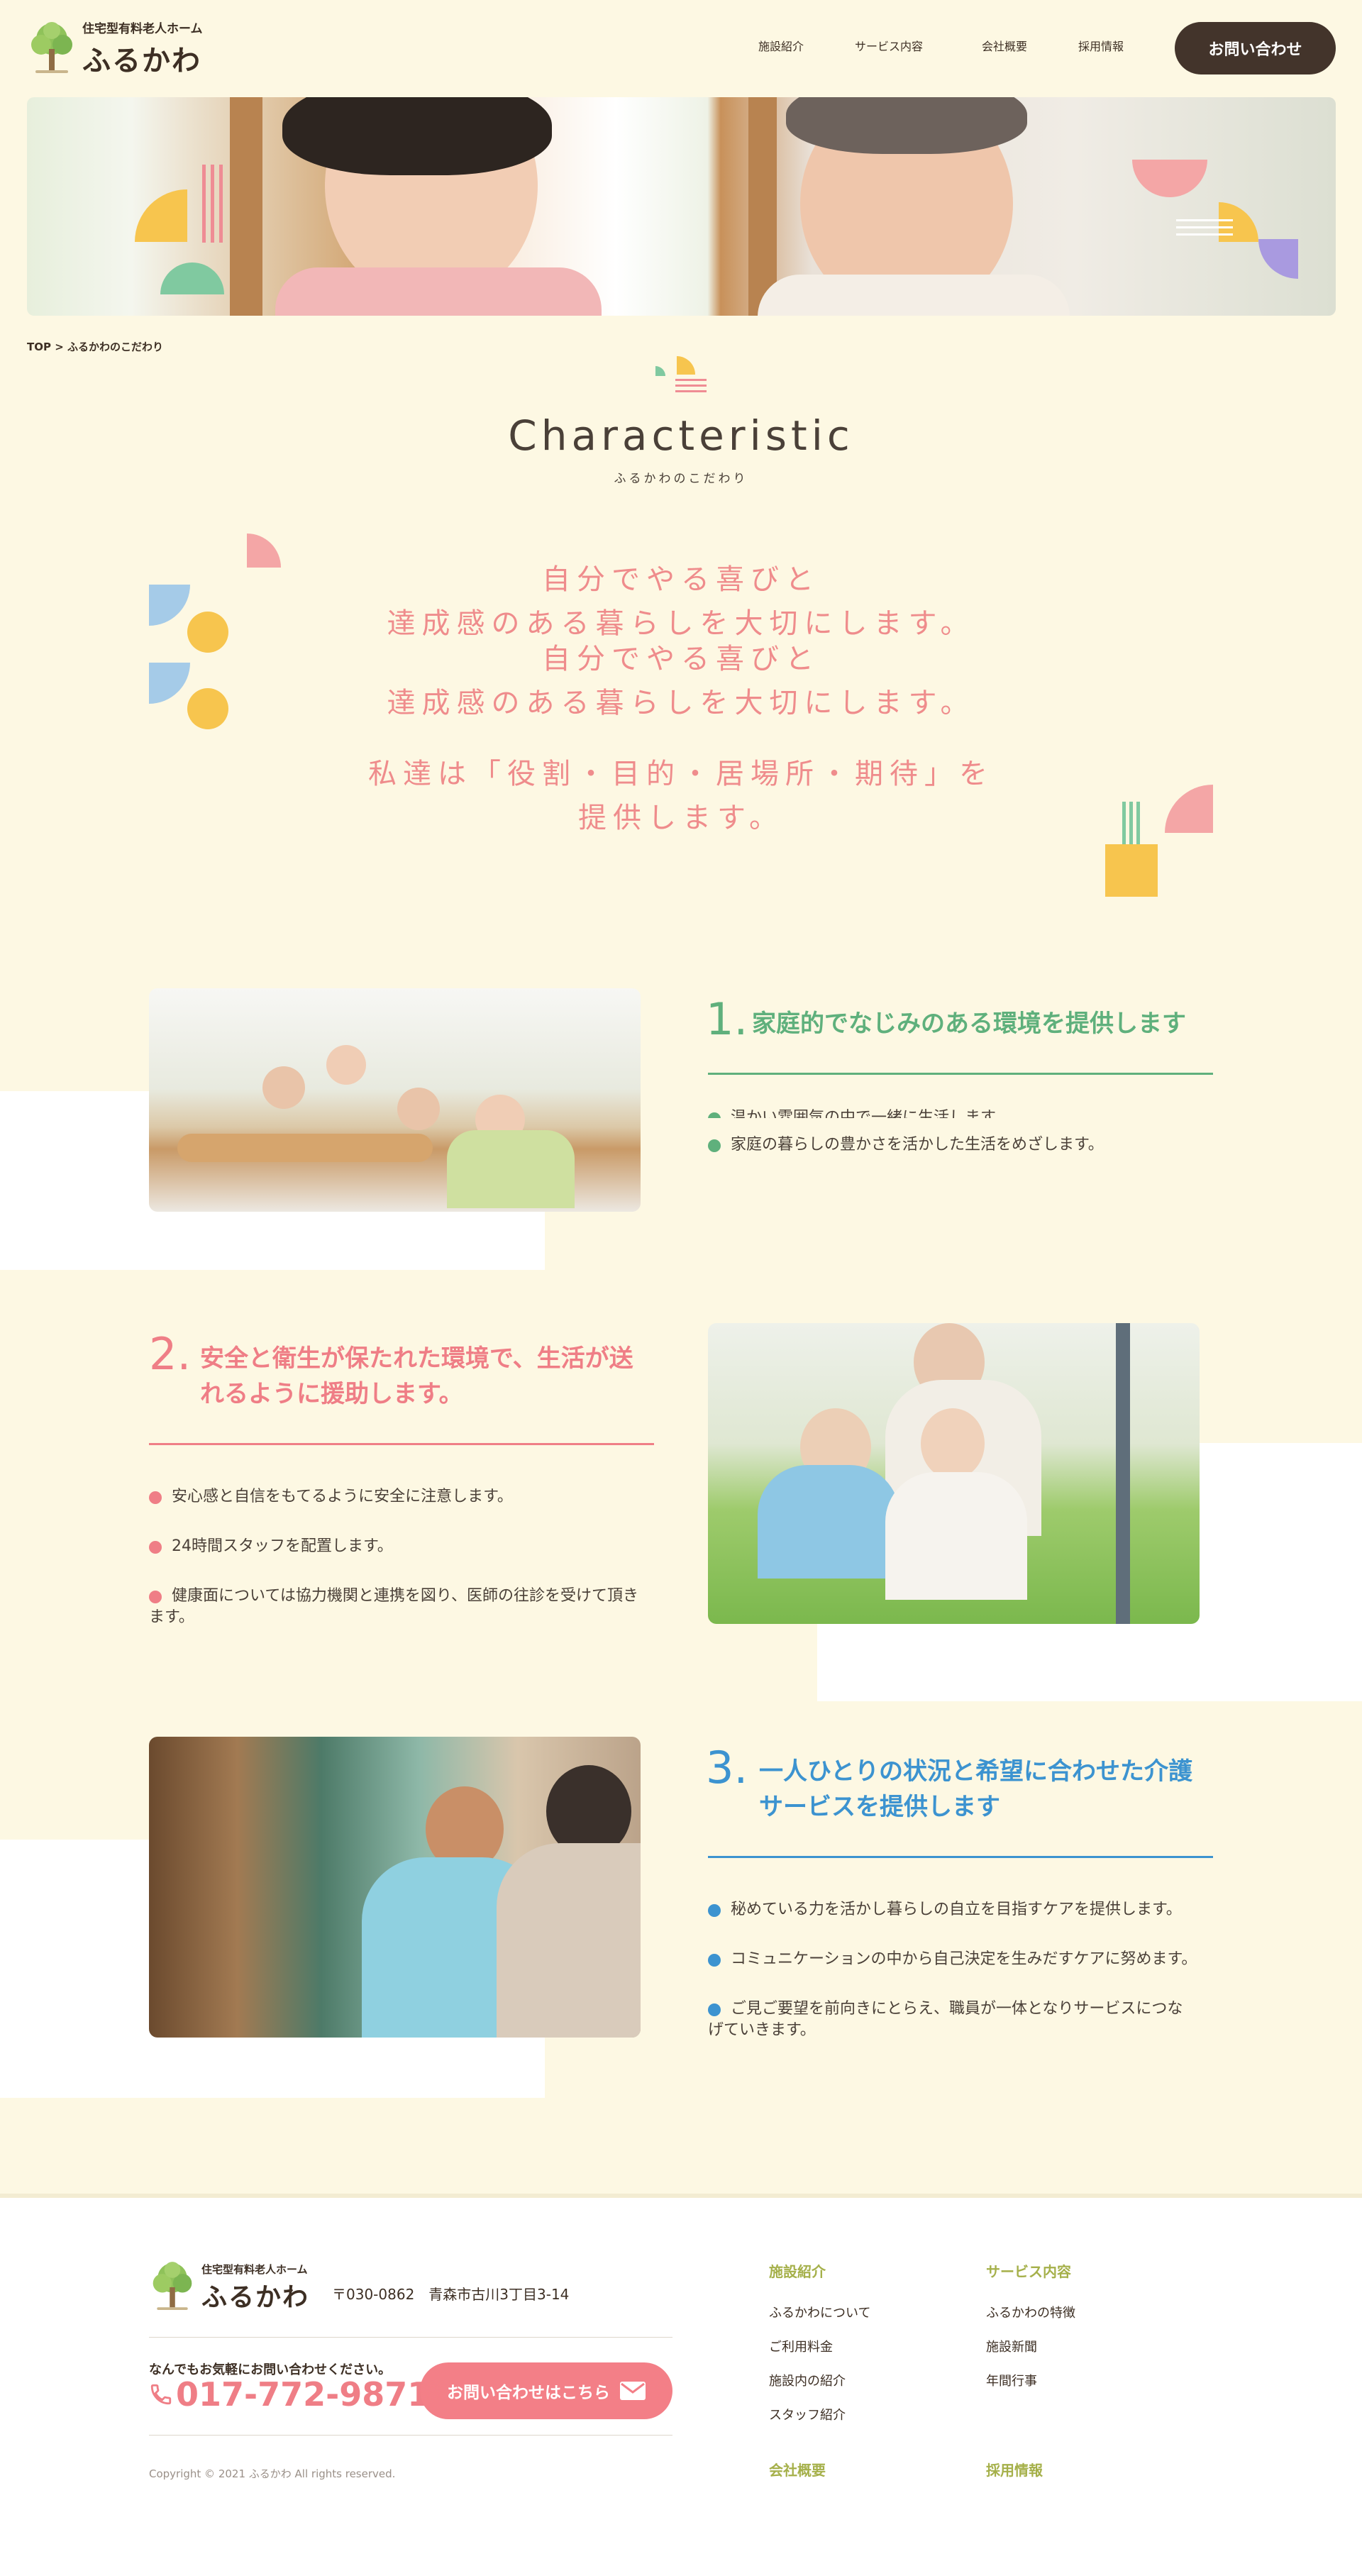 The width and height of the screenshot is (1362, 2576). I want to click on footer-address: 〒030-0862 青森市古川3丁目3-14, so click(451, 2294).